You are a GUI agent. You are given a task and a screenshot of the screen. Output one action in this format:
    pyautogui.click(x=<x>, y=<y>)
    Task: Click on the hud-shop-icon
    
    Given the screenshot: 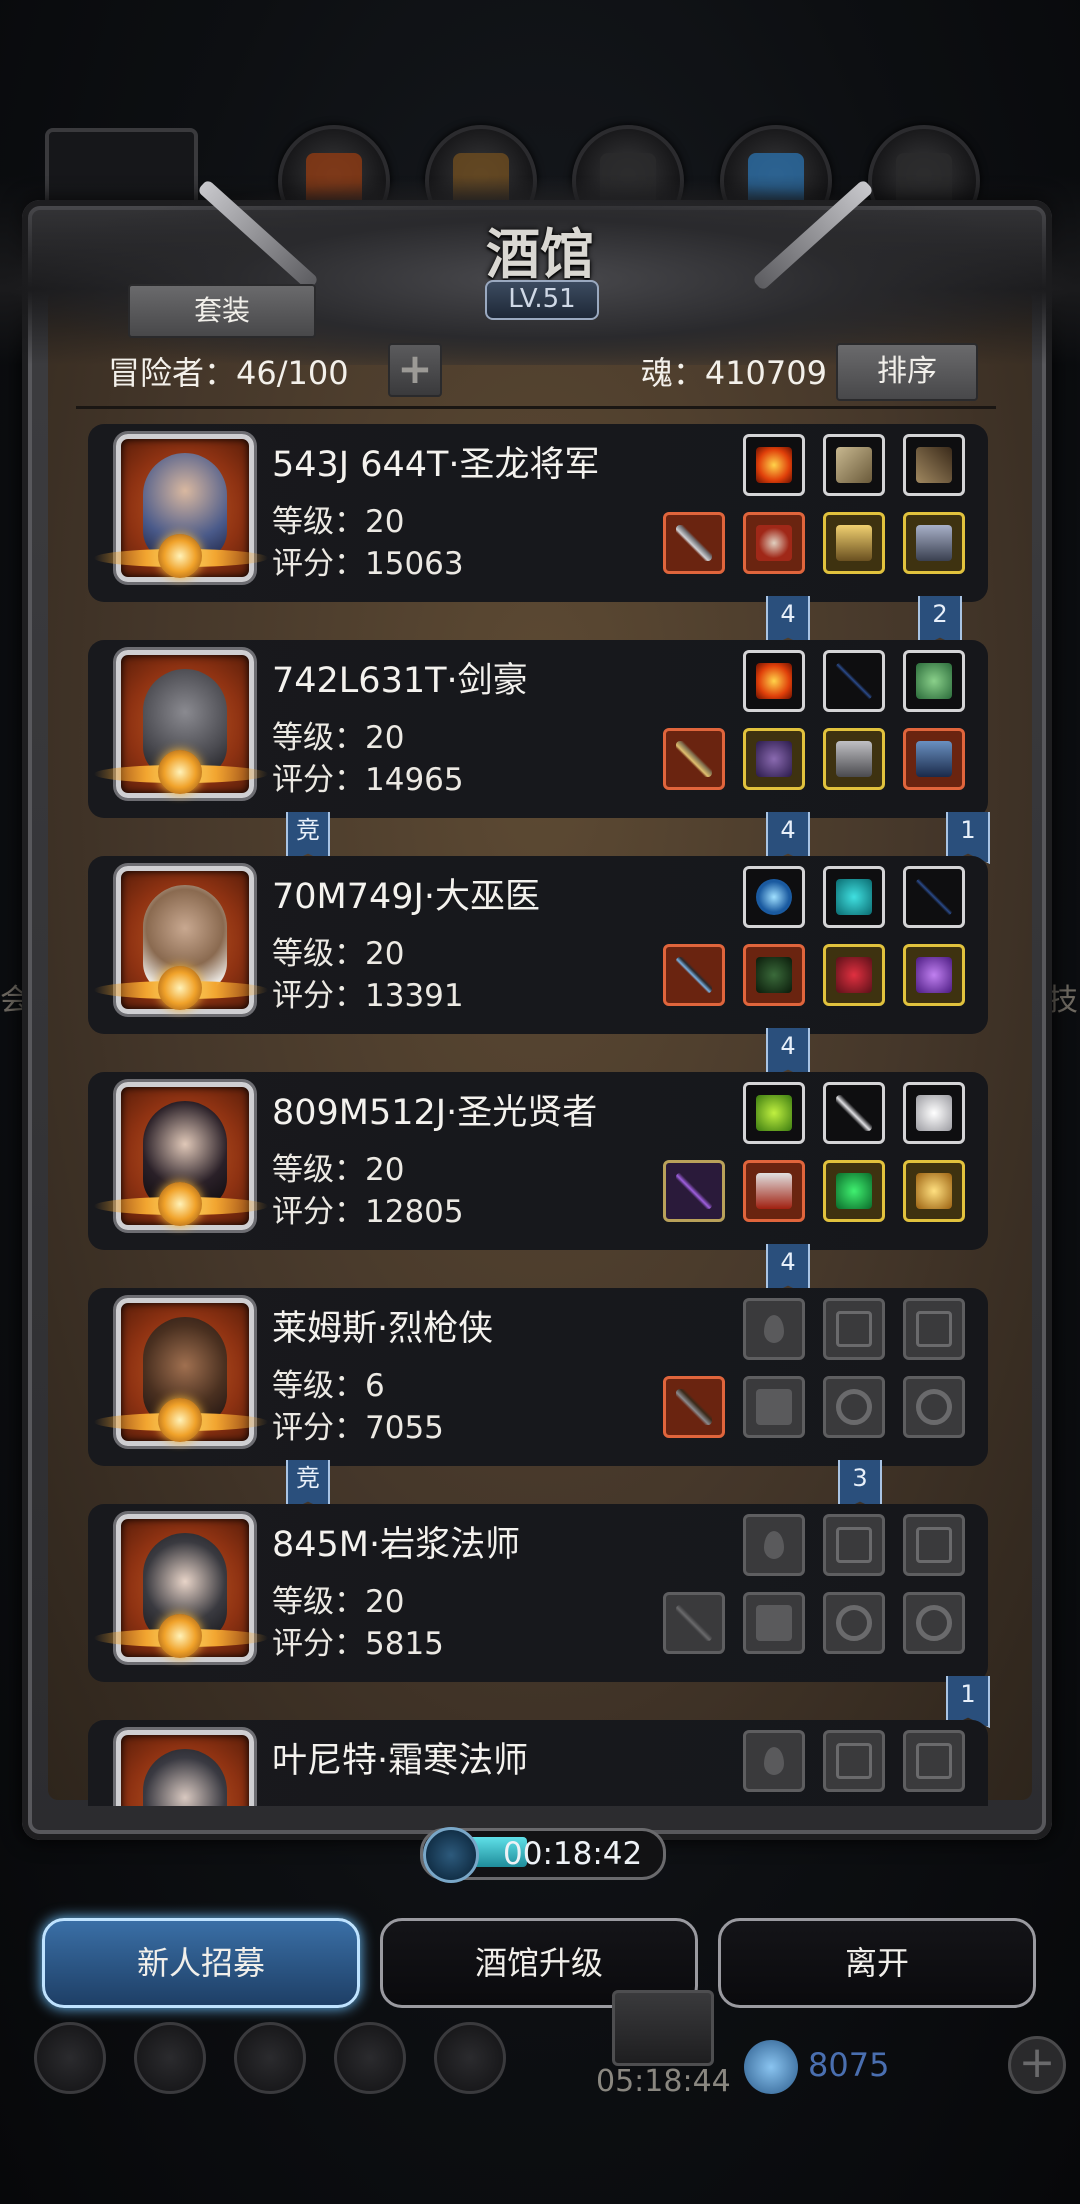 What is the action you would take?
    pyautogui.click(x=470, y=2058)
    